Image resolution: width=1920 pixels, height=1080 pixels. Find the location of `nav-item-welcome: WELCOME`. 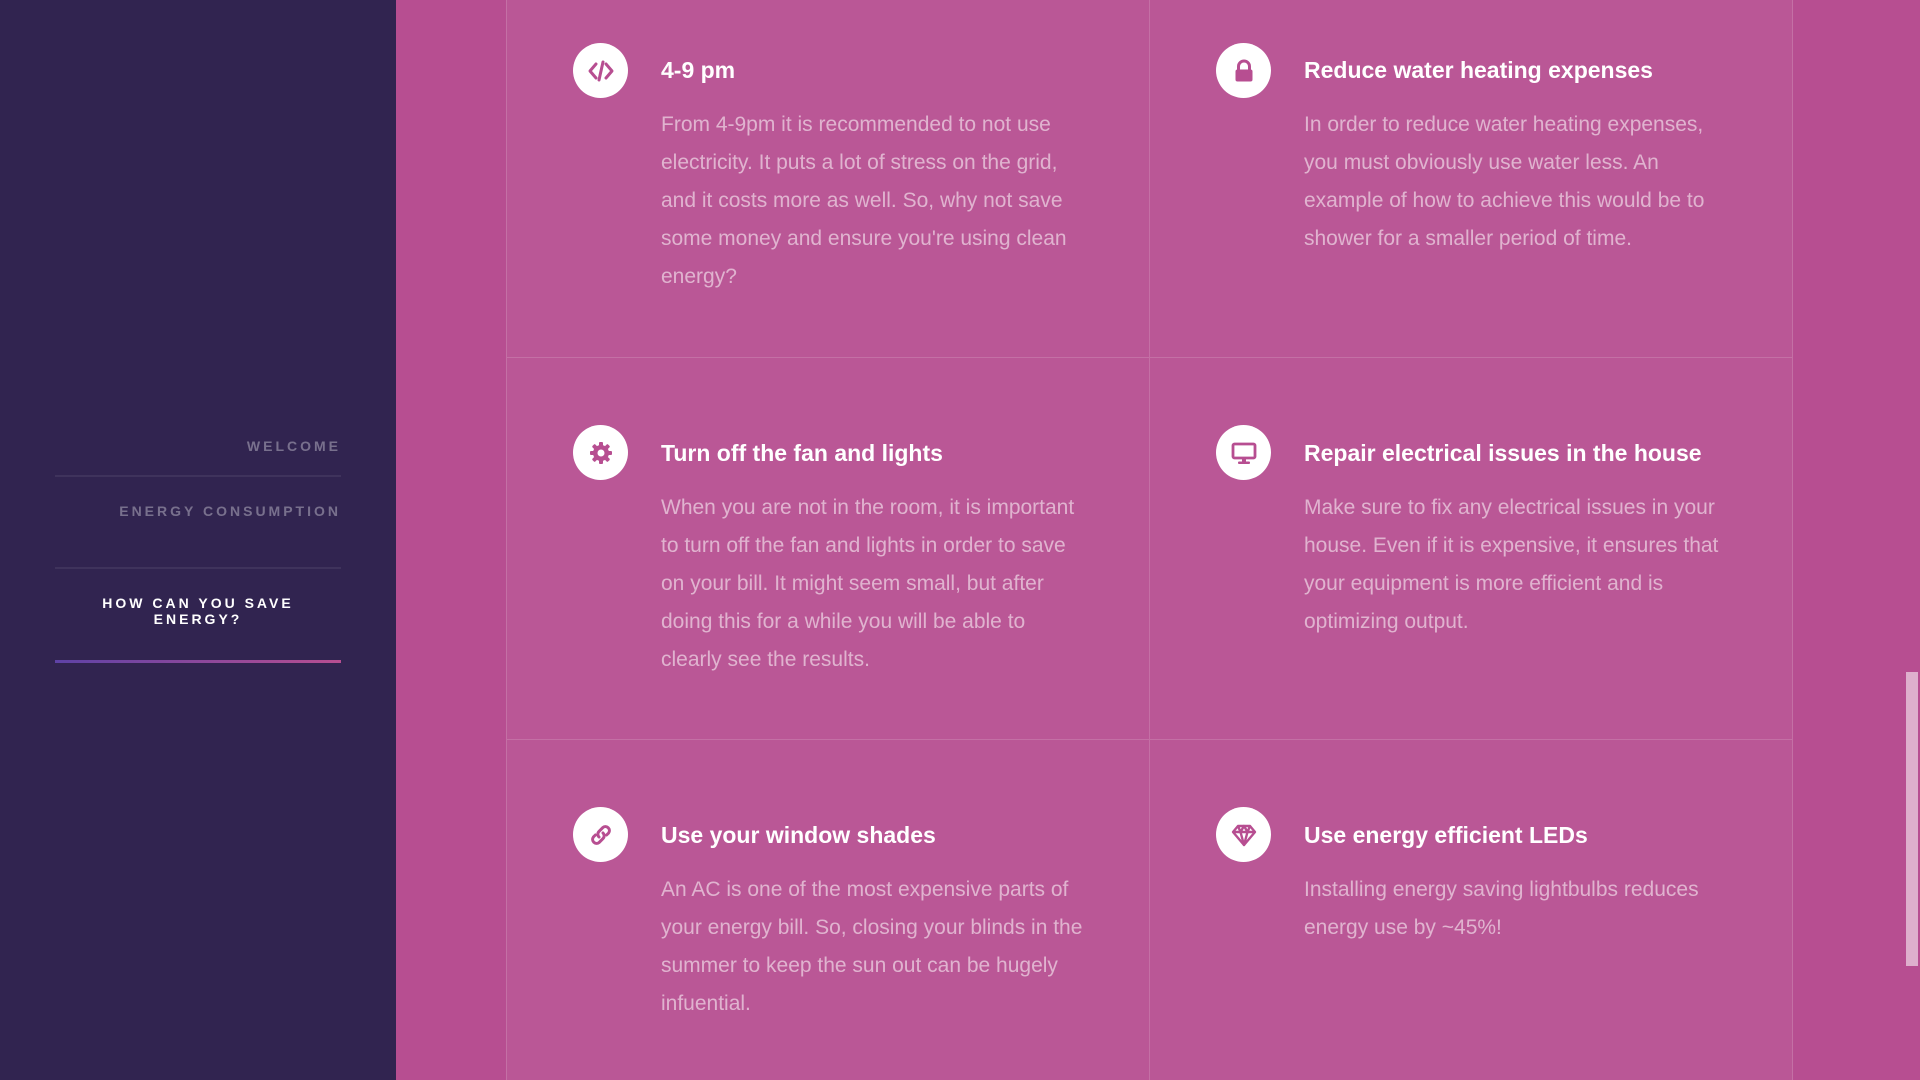

nav-item-welcome: WELCOME is located at coordinates (198, 445).